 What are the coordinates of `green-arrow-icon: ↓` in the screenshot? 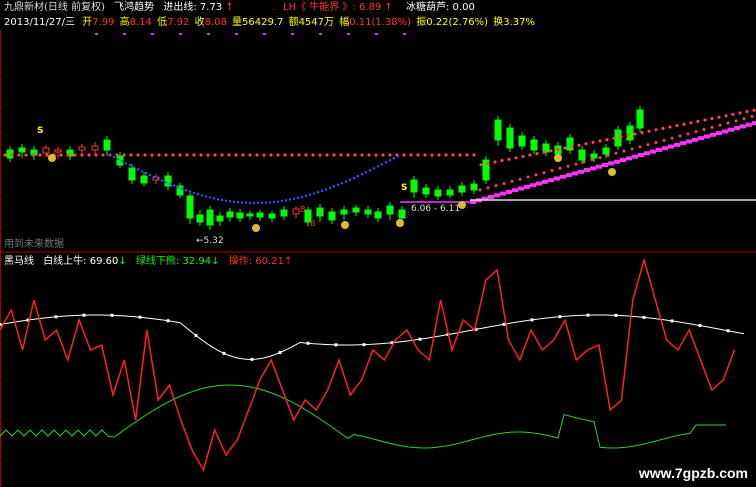 It's located at (215, 261).